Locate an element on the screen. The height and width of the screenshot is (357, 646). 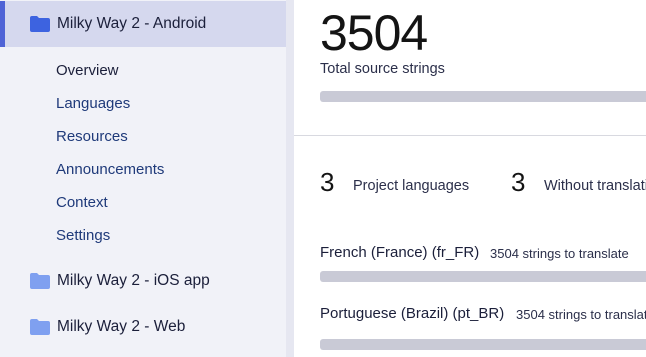
total-strings-label: Total source strings is located at coordinates (382, 69).